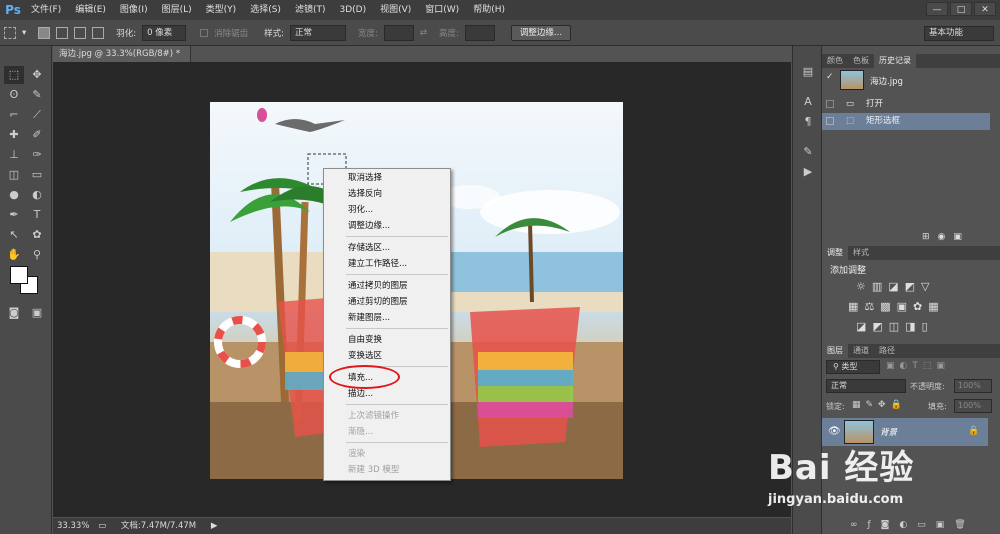 The height and width of the screenshot is (534, 1000). I want to click on new-selection-icon, so click(44, 32).